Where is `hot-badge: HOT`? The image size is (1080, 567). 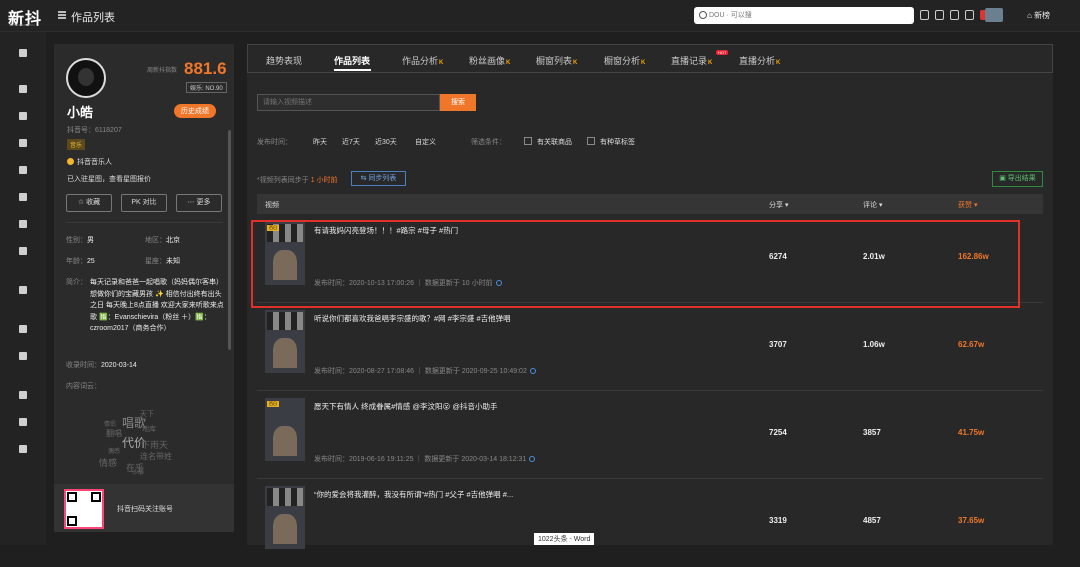 hot-badge: HOT is located at coordinates (722, 52).